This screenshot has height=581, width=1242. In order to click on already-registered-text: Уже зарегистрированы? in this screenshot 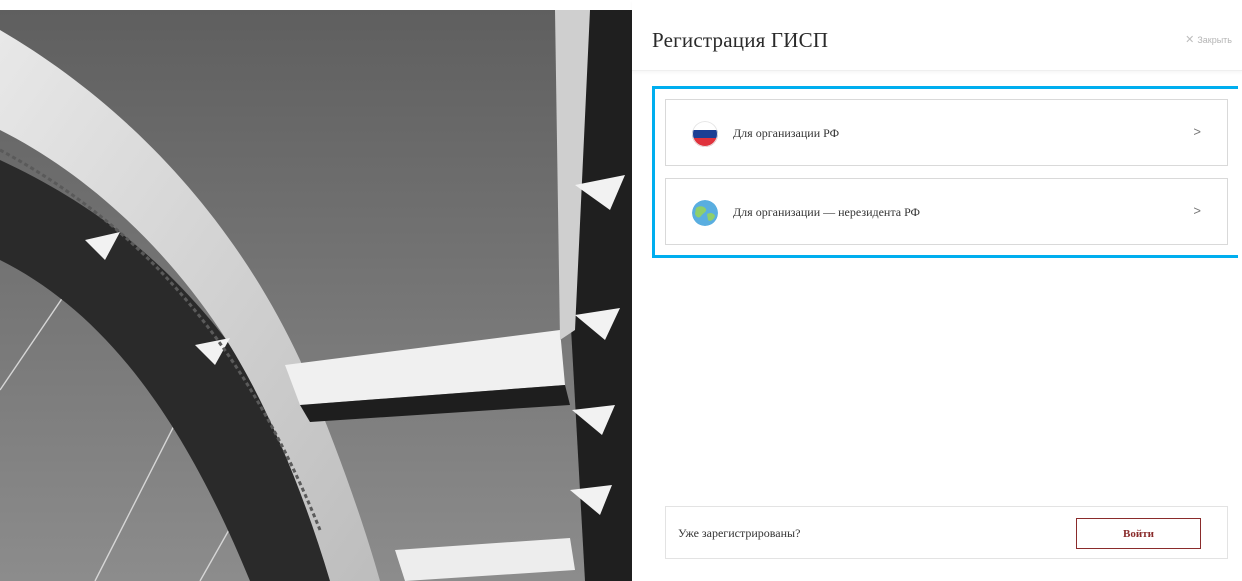, I will do `click(739, 533)`.